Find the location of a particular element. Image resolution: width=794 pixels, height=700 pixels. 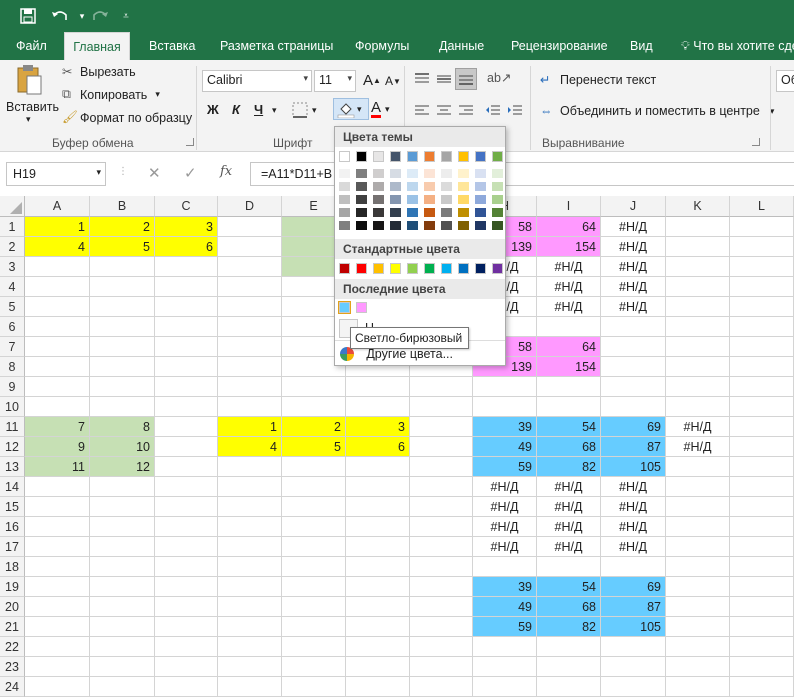

row-header-17: 17 is located at coordinates (12, 547).